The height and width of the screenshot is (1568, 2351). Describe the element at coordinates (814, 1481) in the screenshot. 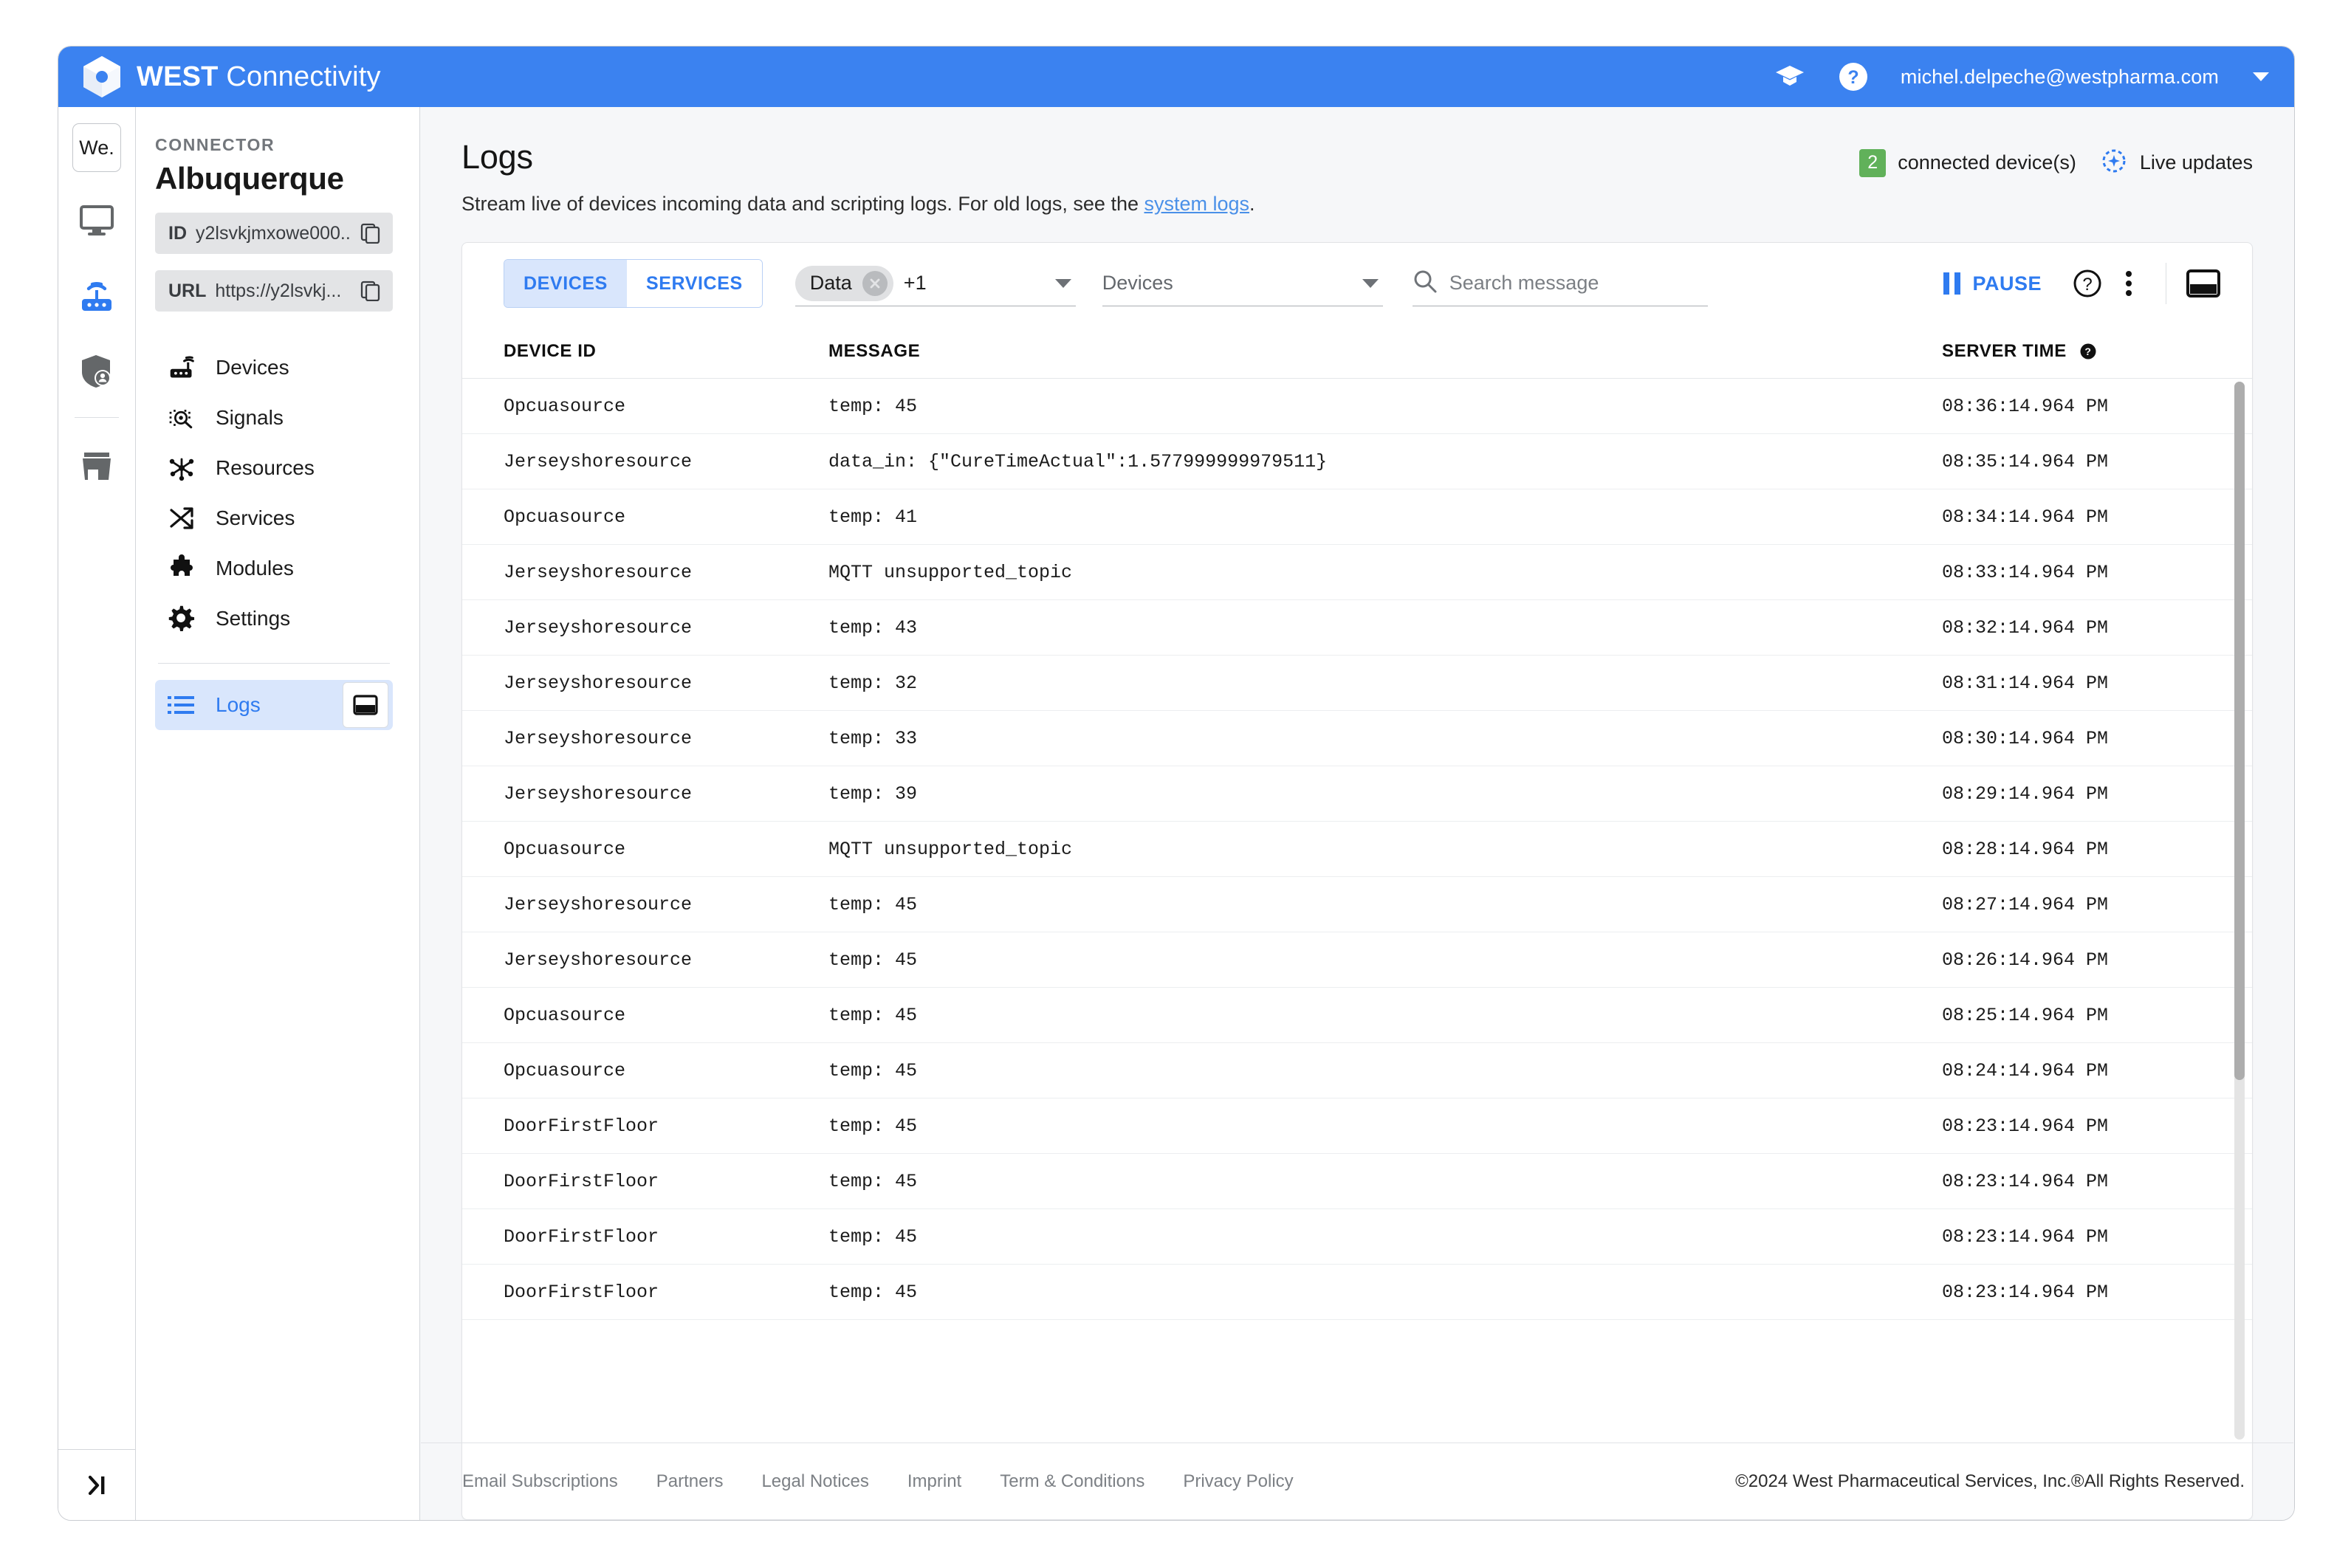

I see `footer-link: Legal Notices` at that location.